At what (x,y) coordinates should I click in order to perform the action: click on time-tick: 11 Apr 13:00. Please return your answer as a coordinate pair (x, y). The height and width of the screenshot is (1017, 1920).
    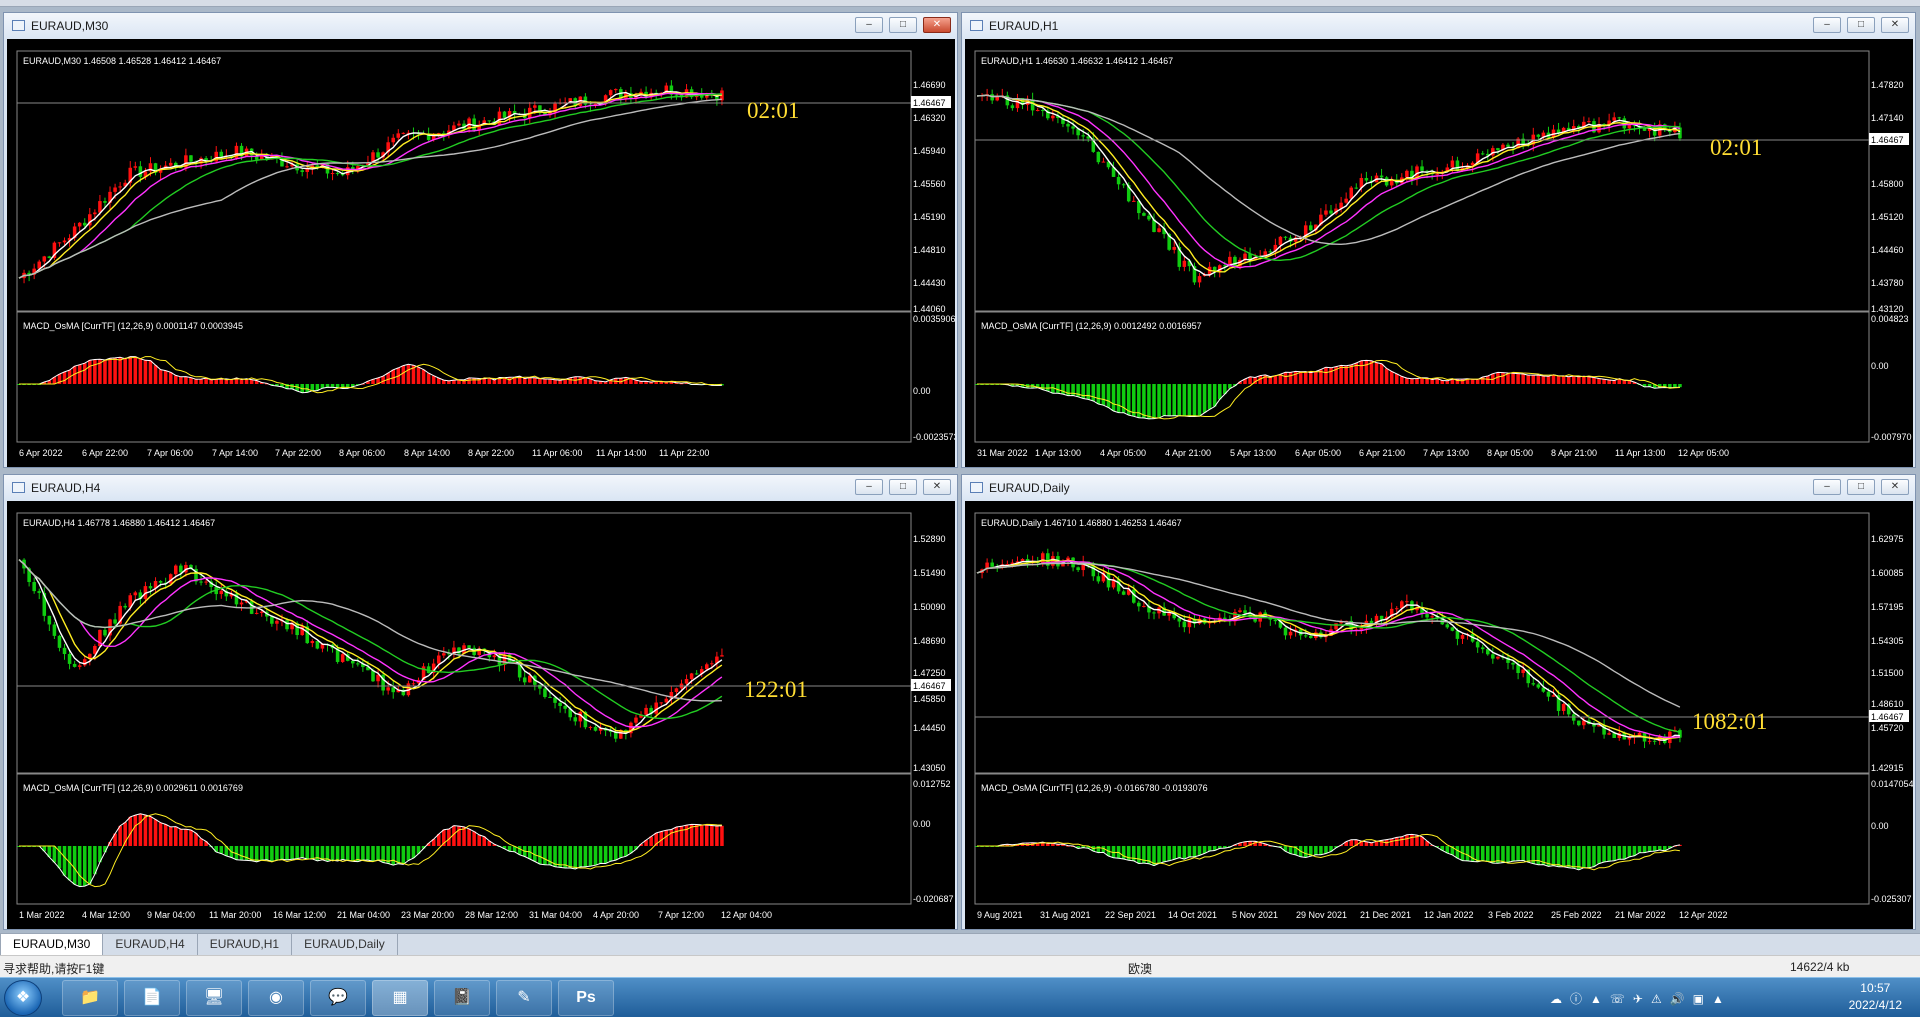
    Looking at the image, I should click on (1640, 453).